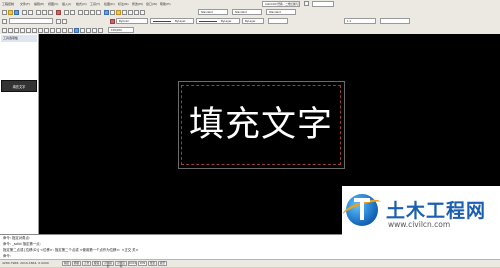 This screenshot has height=268, width=500. Describe the element at coordinates (108, 264) in the screenshot. I see `osnap-toggle: 对象捕捉` at that location.